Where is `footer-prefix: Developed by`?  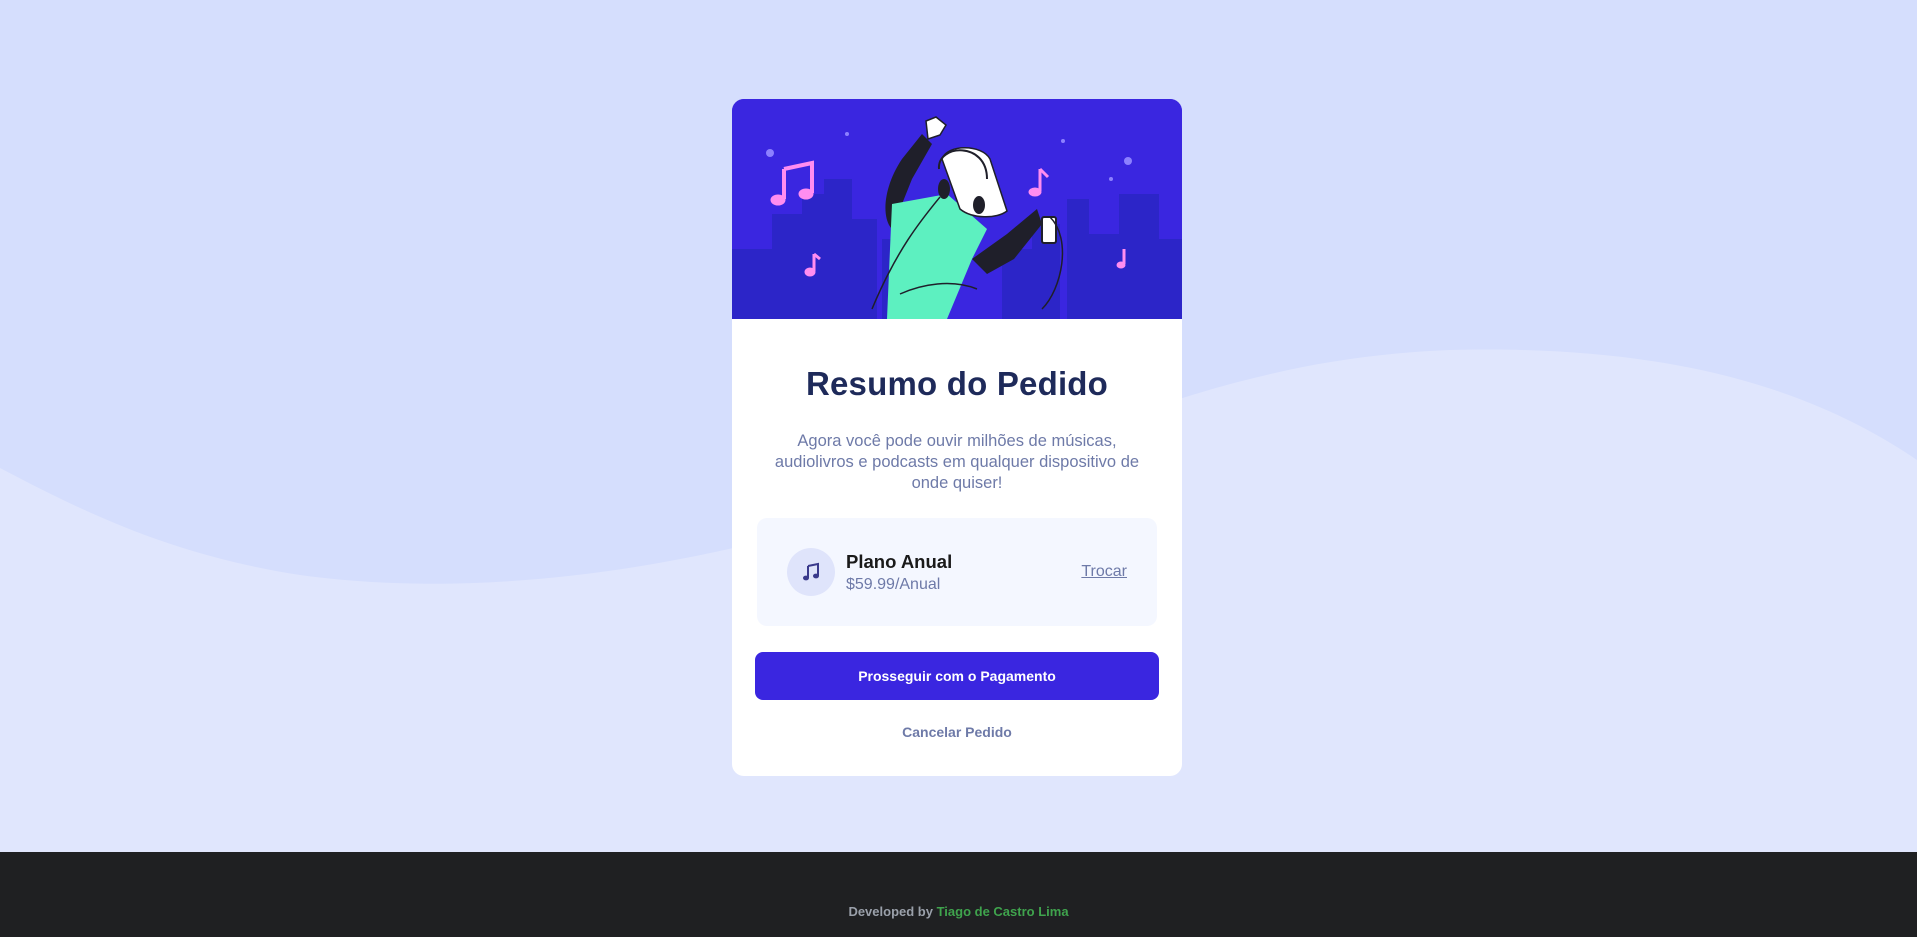
footer-prefix: Developed by is located at coordinates (890, 911).